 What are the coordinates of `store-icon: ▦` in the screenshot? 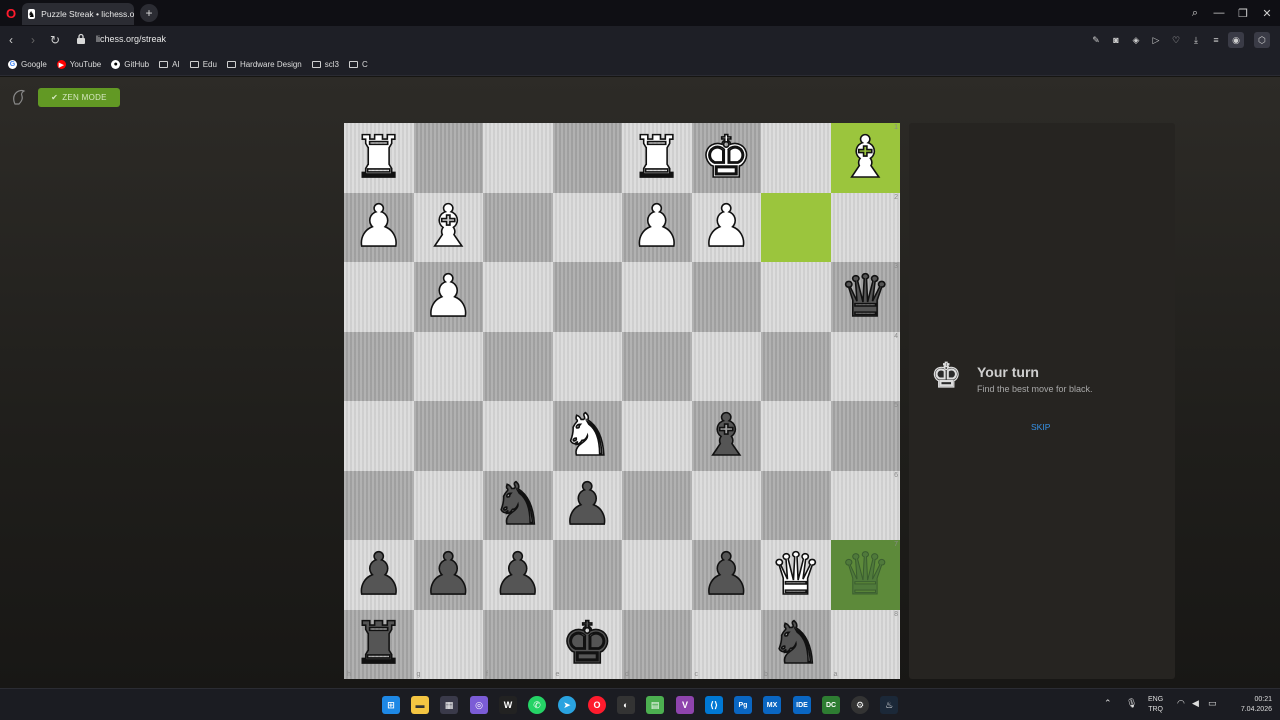 It's located at (449, 705).